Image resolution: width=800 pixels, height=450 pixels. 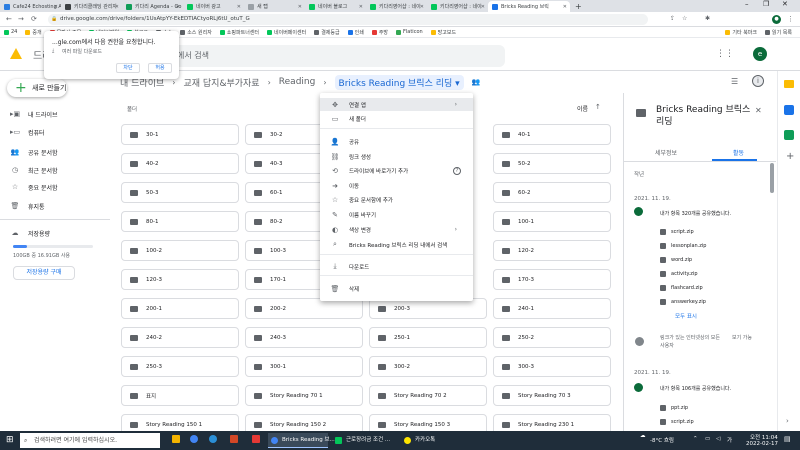 What do you see at coordinates (598, 107) in the screenshot?
I see `sort-arrow-icon: ↑` at bounding box center [598, 107].